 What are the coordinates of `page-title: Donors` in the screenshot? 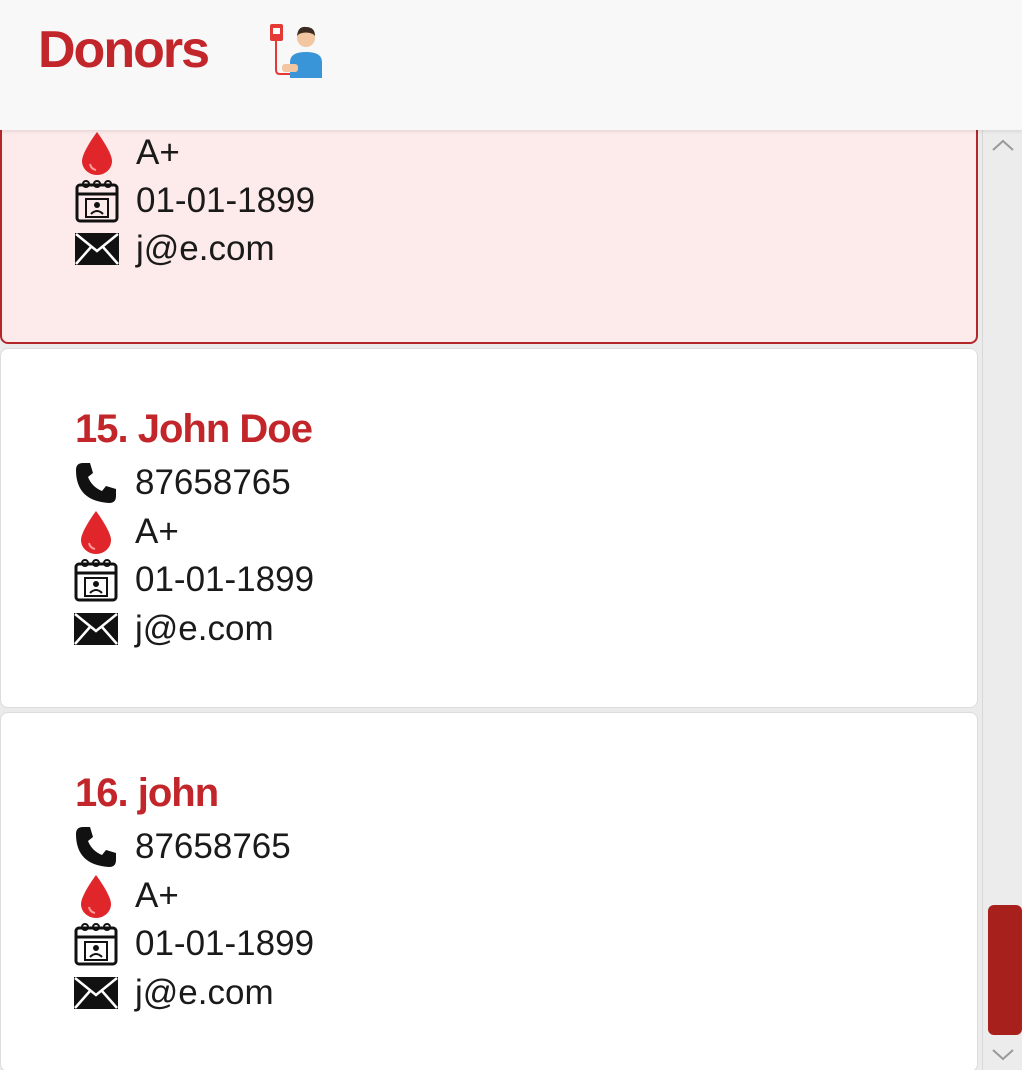 It's located at (124, 50).